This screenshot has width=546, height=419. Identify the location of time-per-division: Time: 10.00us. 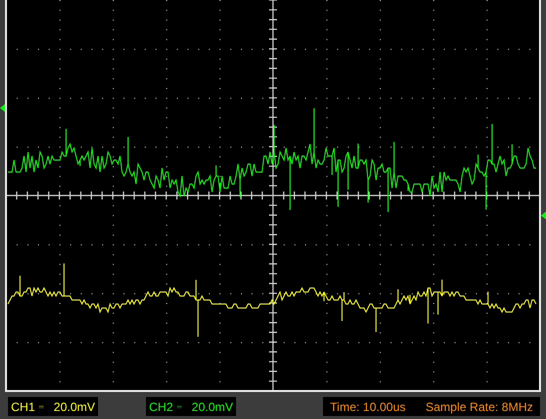
(368, 407).